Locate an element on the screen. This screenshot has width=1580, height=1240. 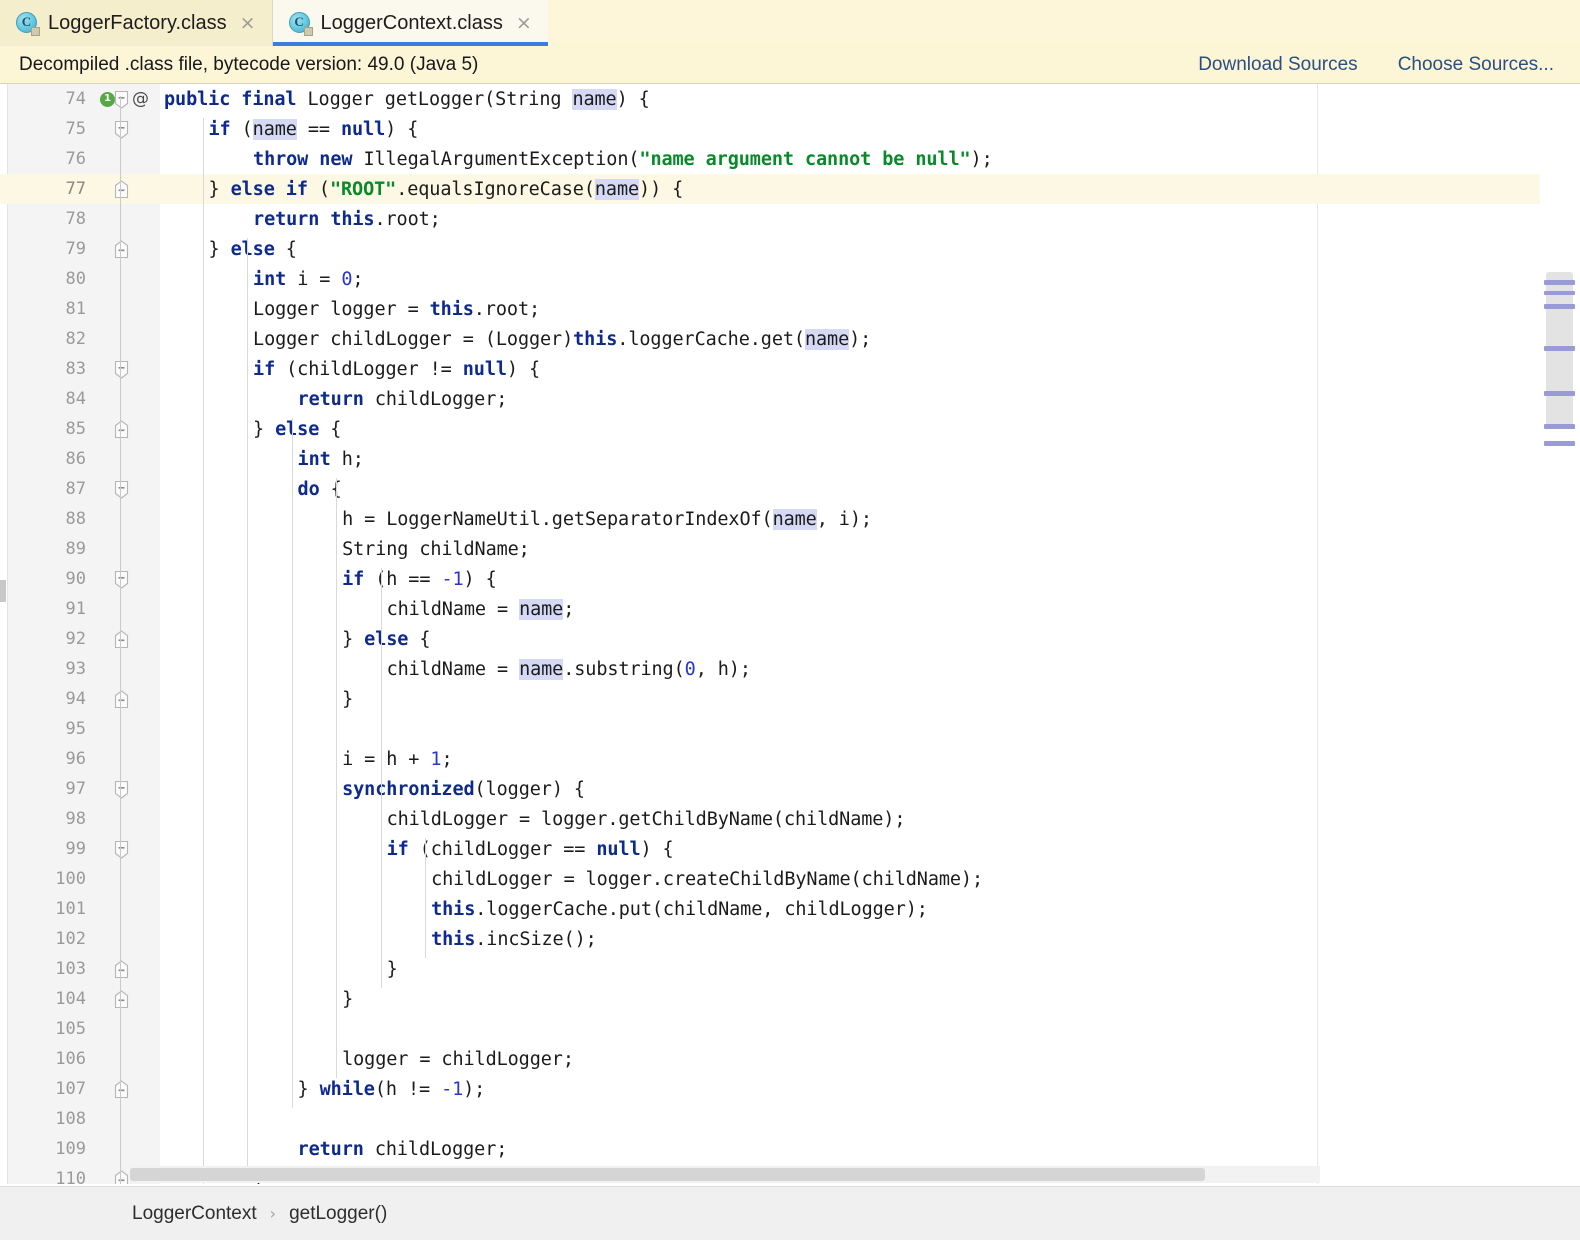
code-line: 78 return this .root; is located at coordinates (790, 219).